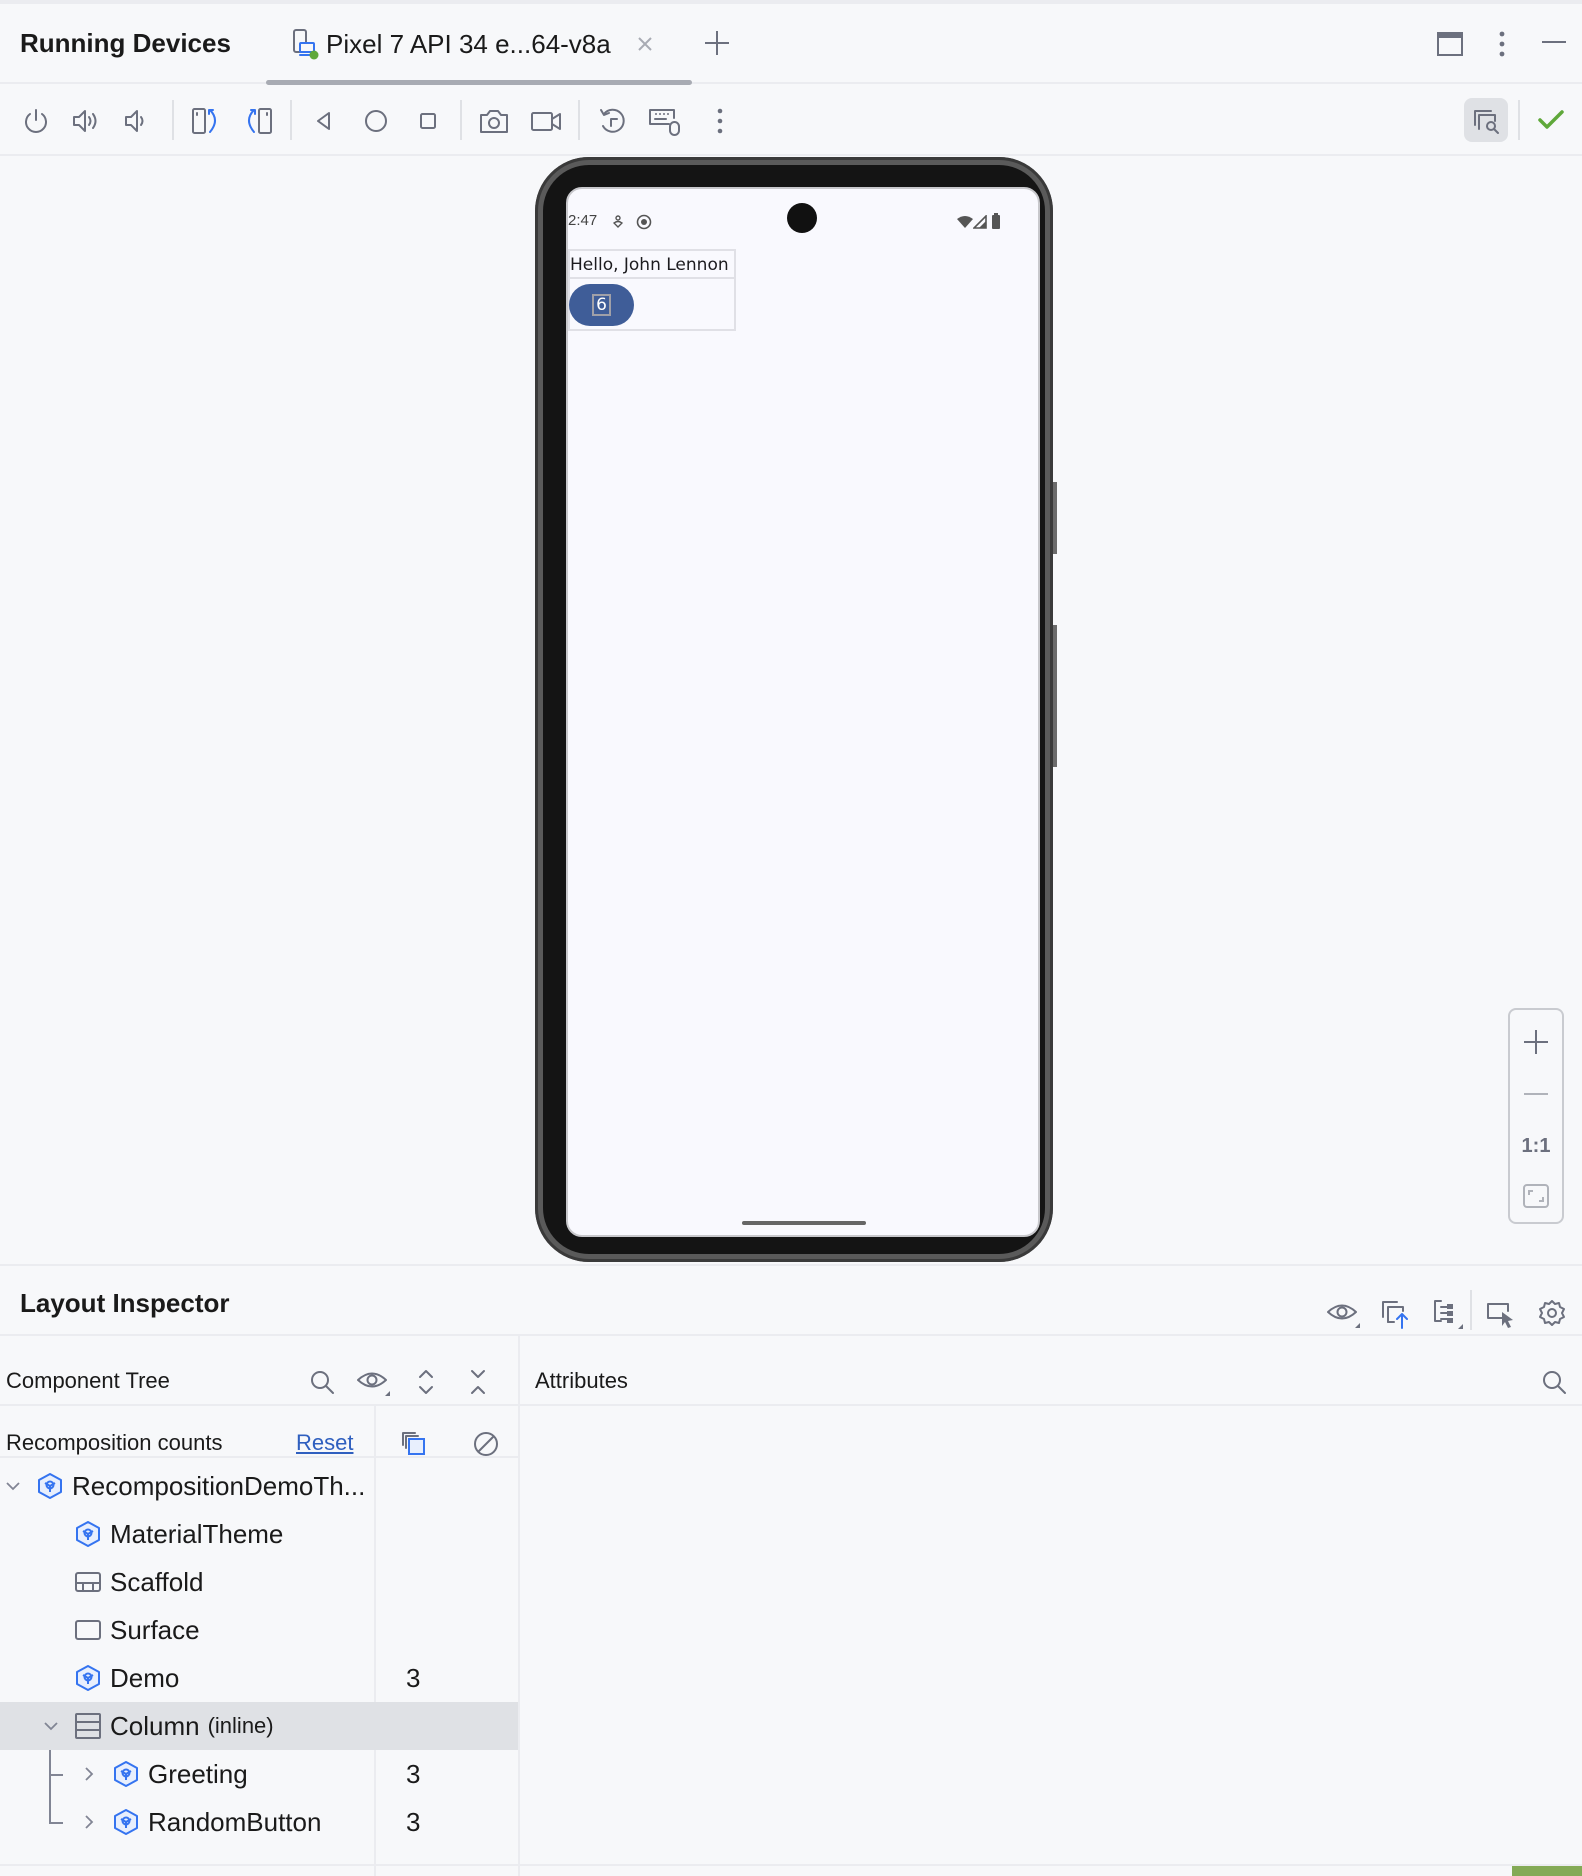  Describe the element at coordinates (494, 121) in the screenshot. I see `screenshot-button` at that location.